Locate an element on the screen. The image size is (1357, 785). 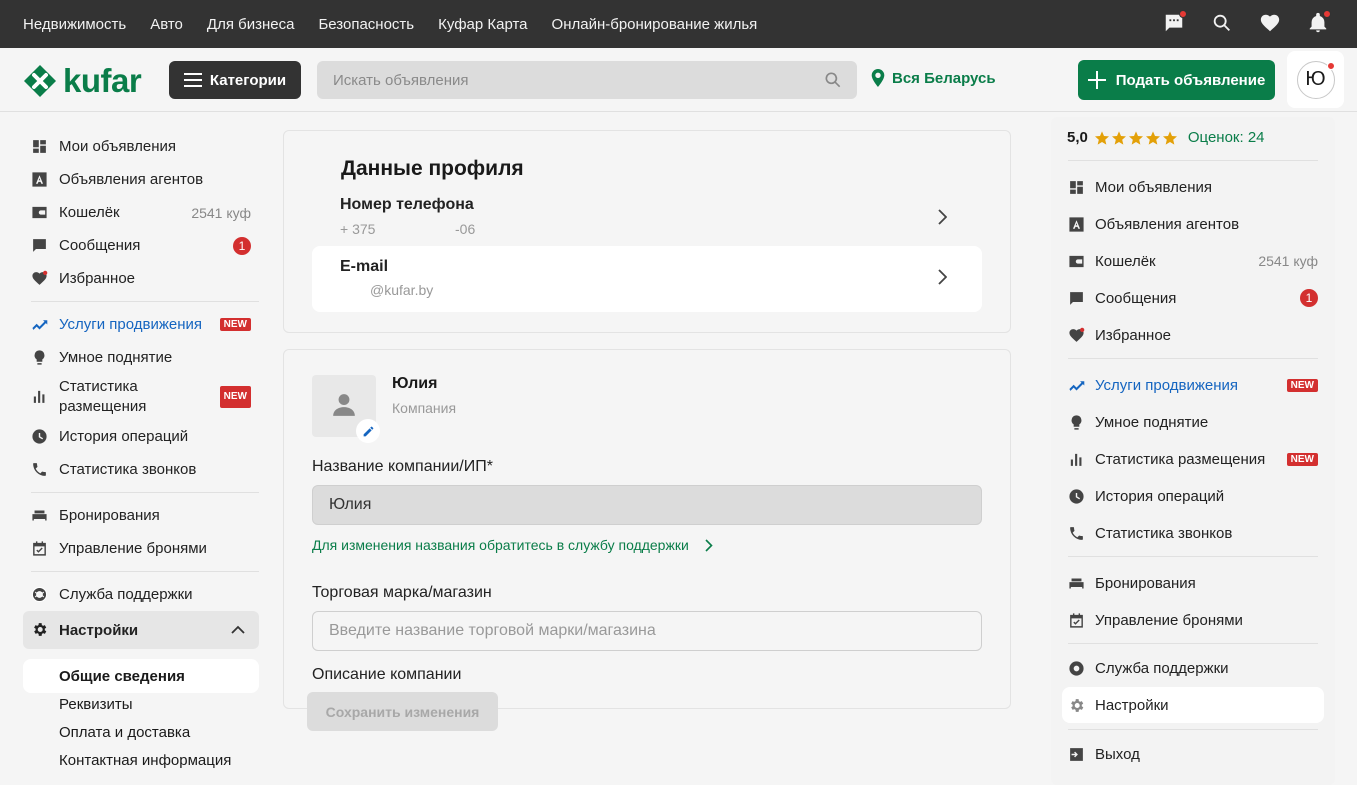
submenu-item-general-active: Общие сведения is located at coordinates (141, 676).